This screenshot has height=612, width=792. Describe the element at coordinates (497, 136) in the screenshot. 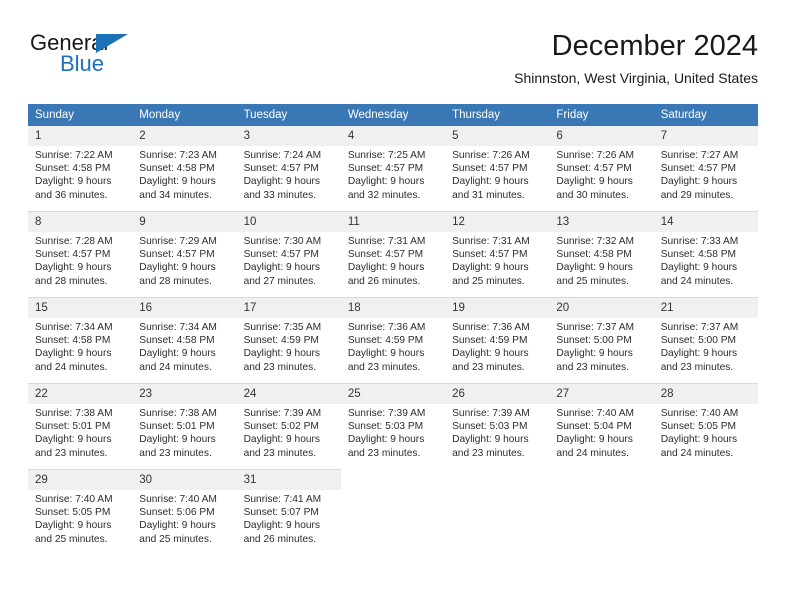

I see `day-number: 5` at that location.